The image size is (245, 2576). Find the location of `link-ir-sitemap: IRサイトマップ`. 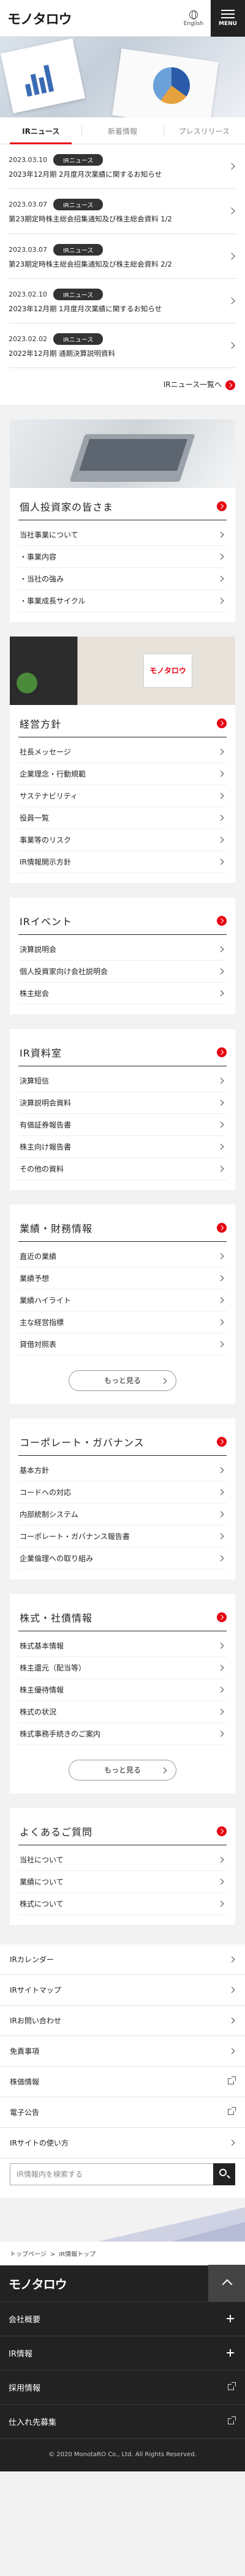

link-ir-sitemap: IRサイトマップ is located at coordinates (123, 1990).